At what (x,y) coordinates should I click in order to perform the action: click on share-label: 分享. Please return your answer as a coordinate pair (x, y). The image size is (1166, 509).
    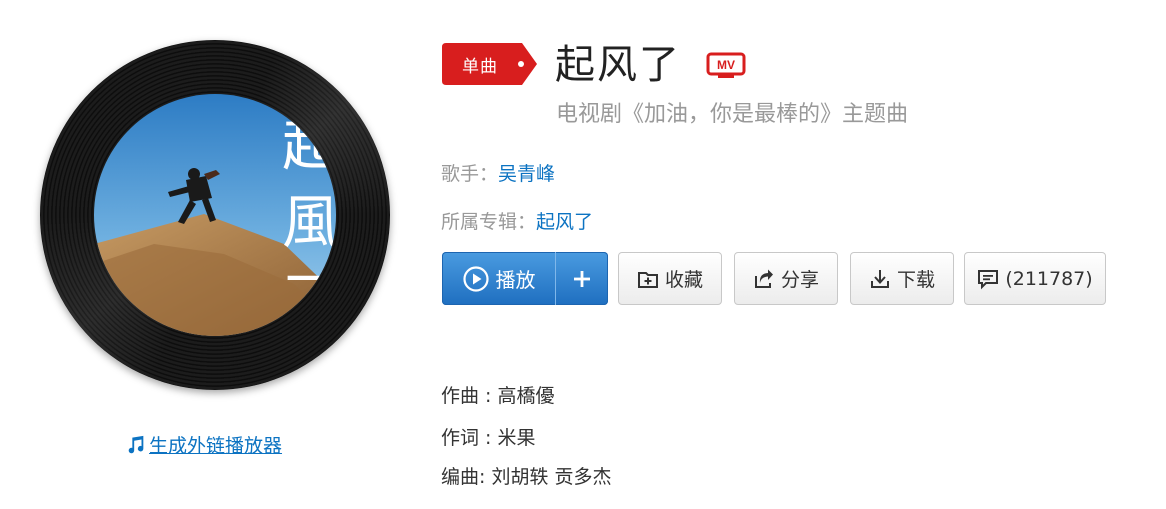
    Looking at the image, I should click on (799, 280).